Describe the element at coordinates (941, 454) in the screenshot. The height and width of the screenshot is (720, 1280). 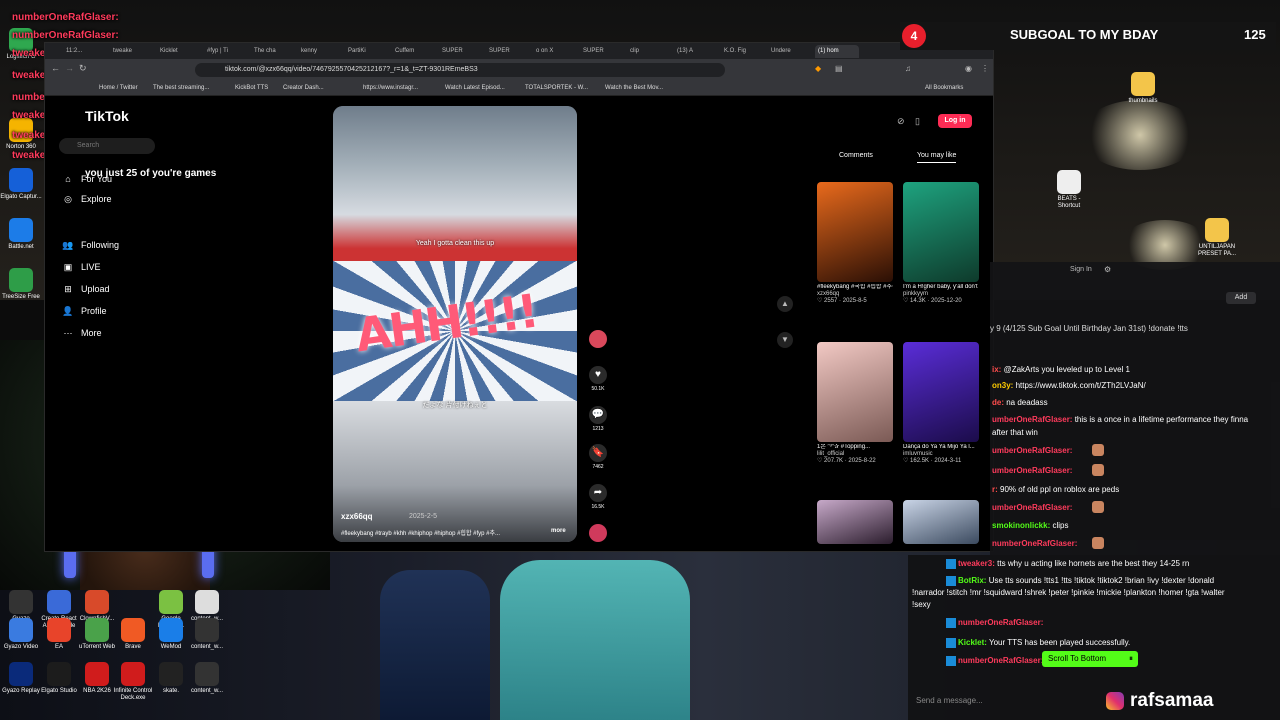
I see `card-username: imluvmusic` at that location.